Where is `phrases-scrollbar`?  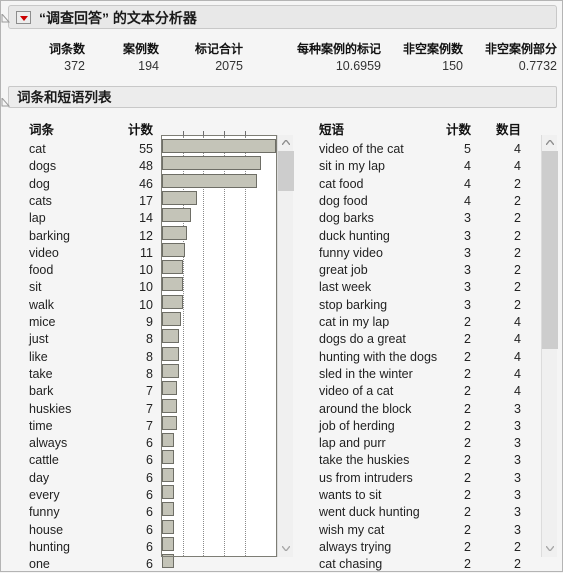 phrases-scrollbar is located at coordinates (549, 346).